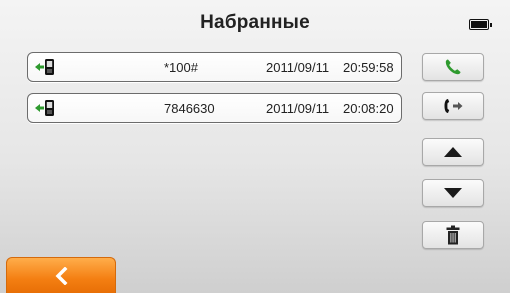 The height and width of the screenshot is (293, 510). What do you see at coordinates (368, 67) in the screenshot?
I see `call-time: 20:59:58` at bounding box center [368, 67].